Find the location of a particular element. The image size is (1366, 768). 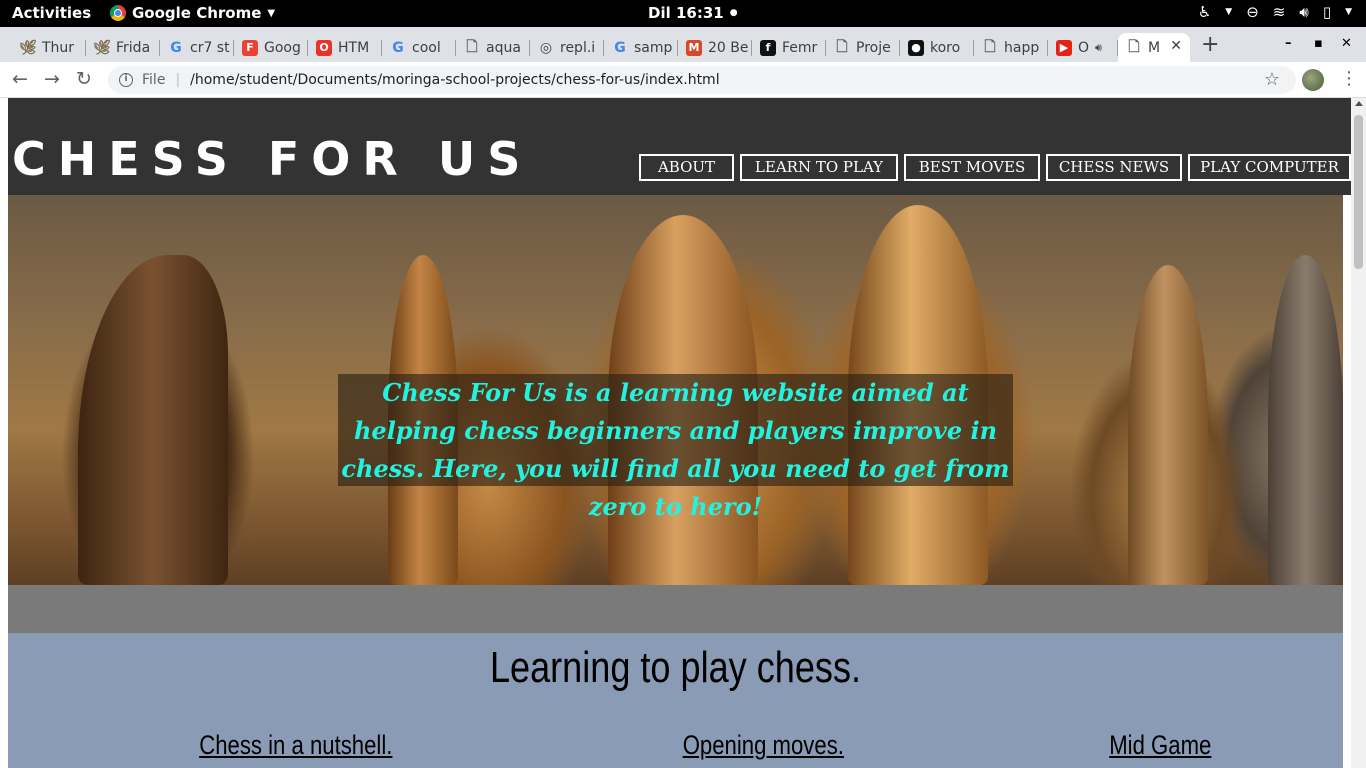

learning-title: Learning to play chess. is located at coordinates (675, 667).